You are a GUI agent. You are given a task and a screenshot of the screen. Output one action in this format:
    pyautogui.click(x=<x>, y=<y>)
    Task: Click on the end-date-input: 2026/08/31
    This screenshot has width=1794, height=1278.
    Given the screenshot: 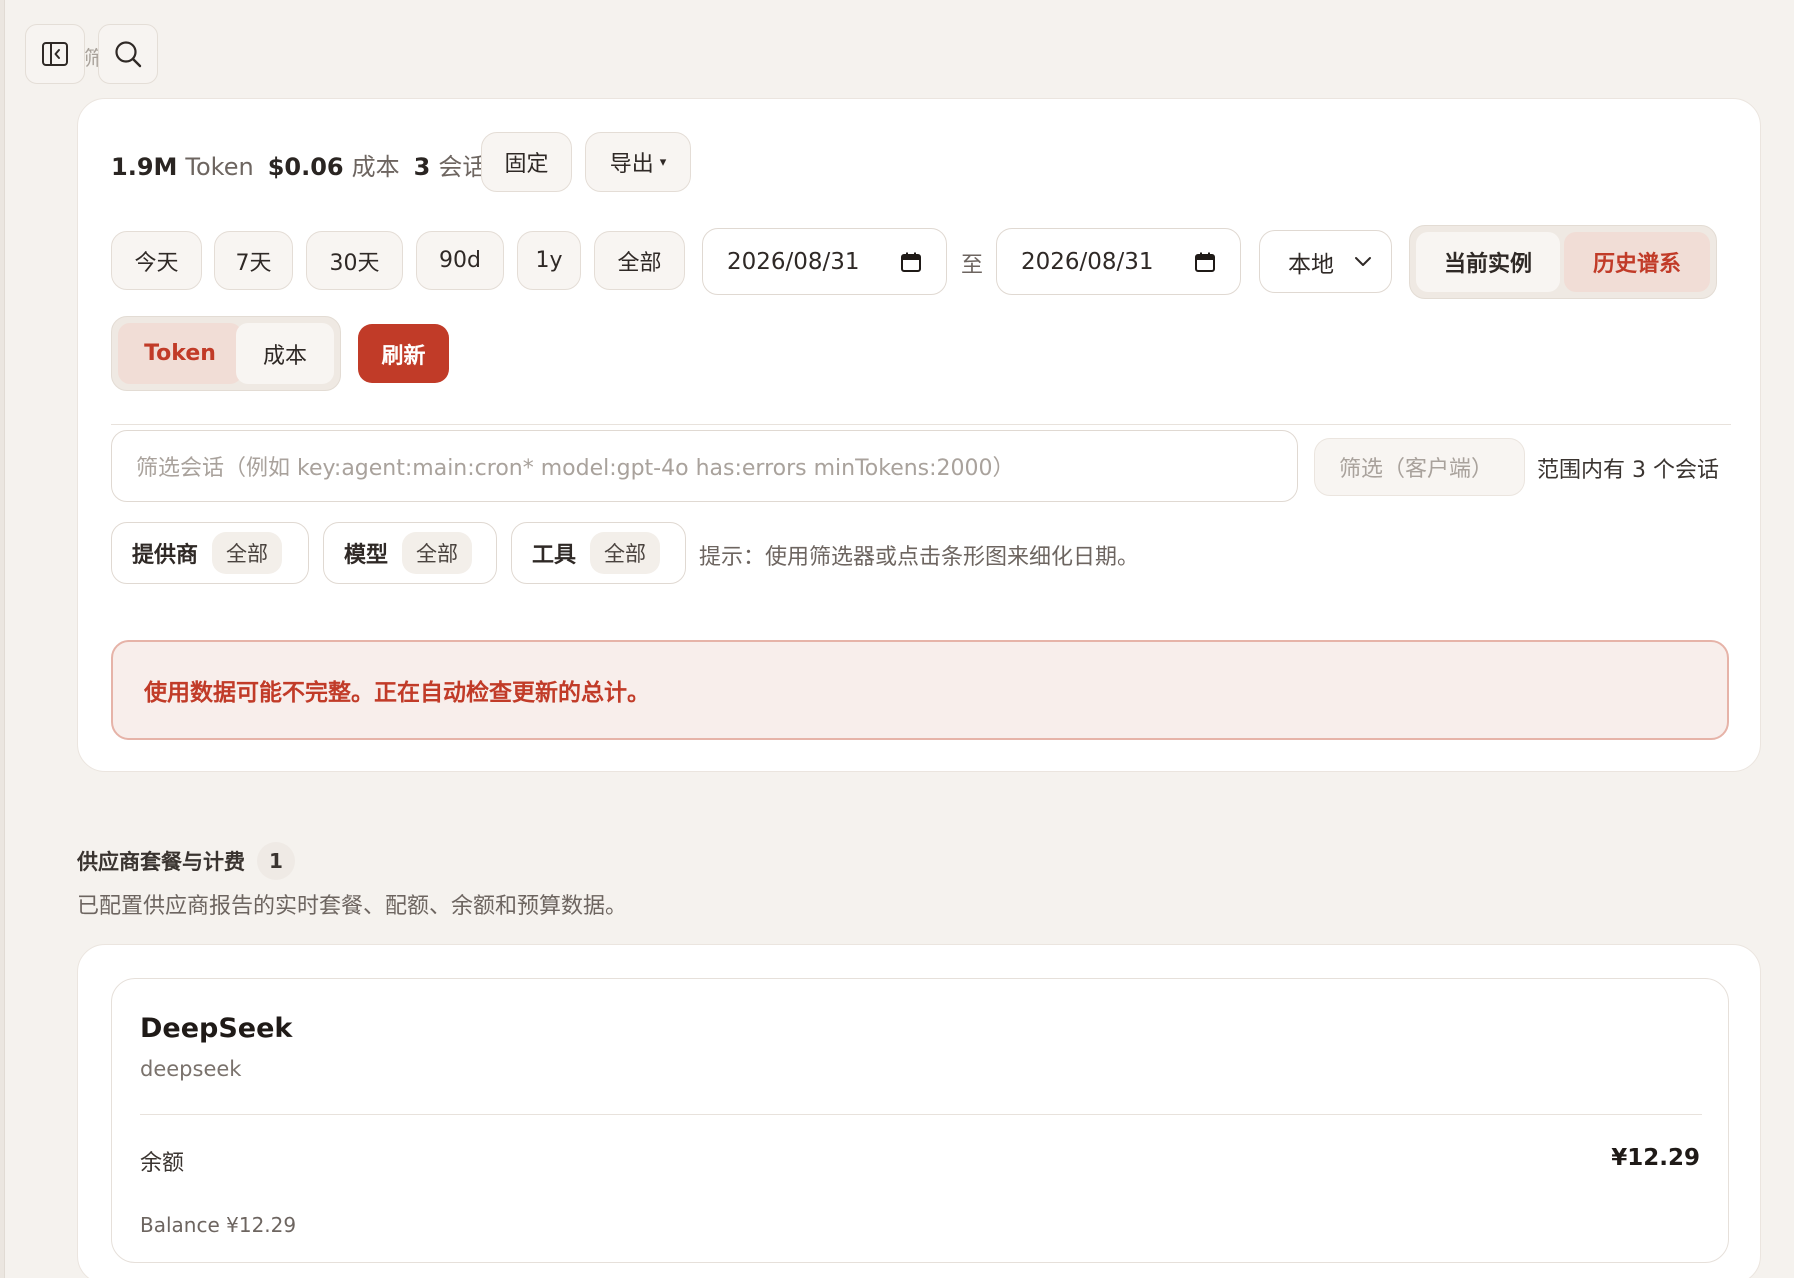 What is the action you would take?
    pyautogui.click(x=1118, y=261)
    